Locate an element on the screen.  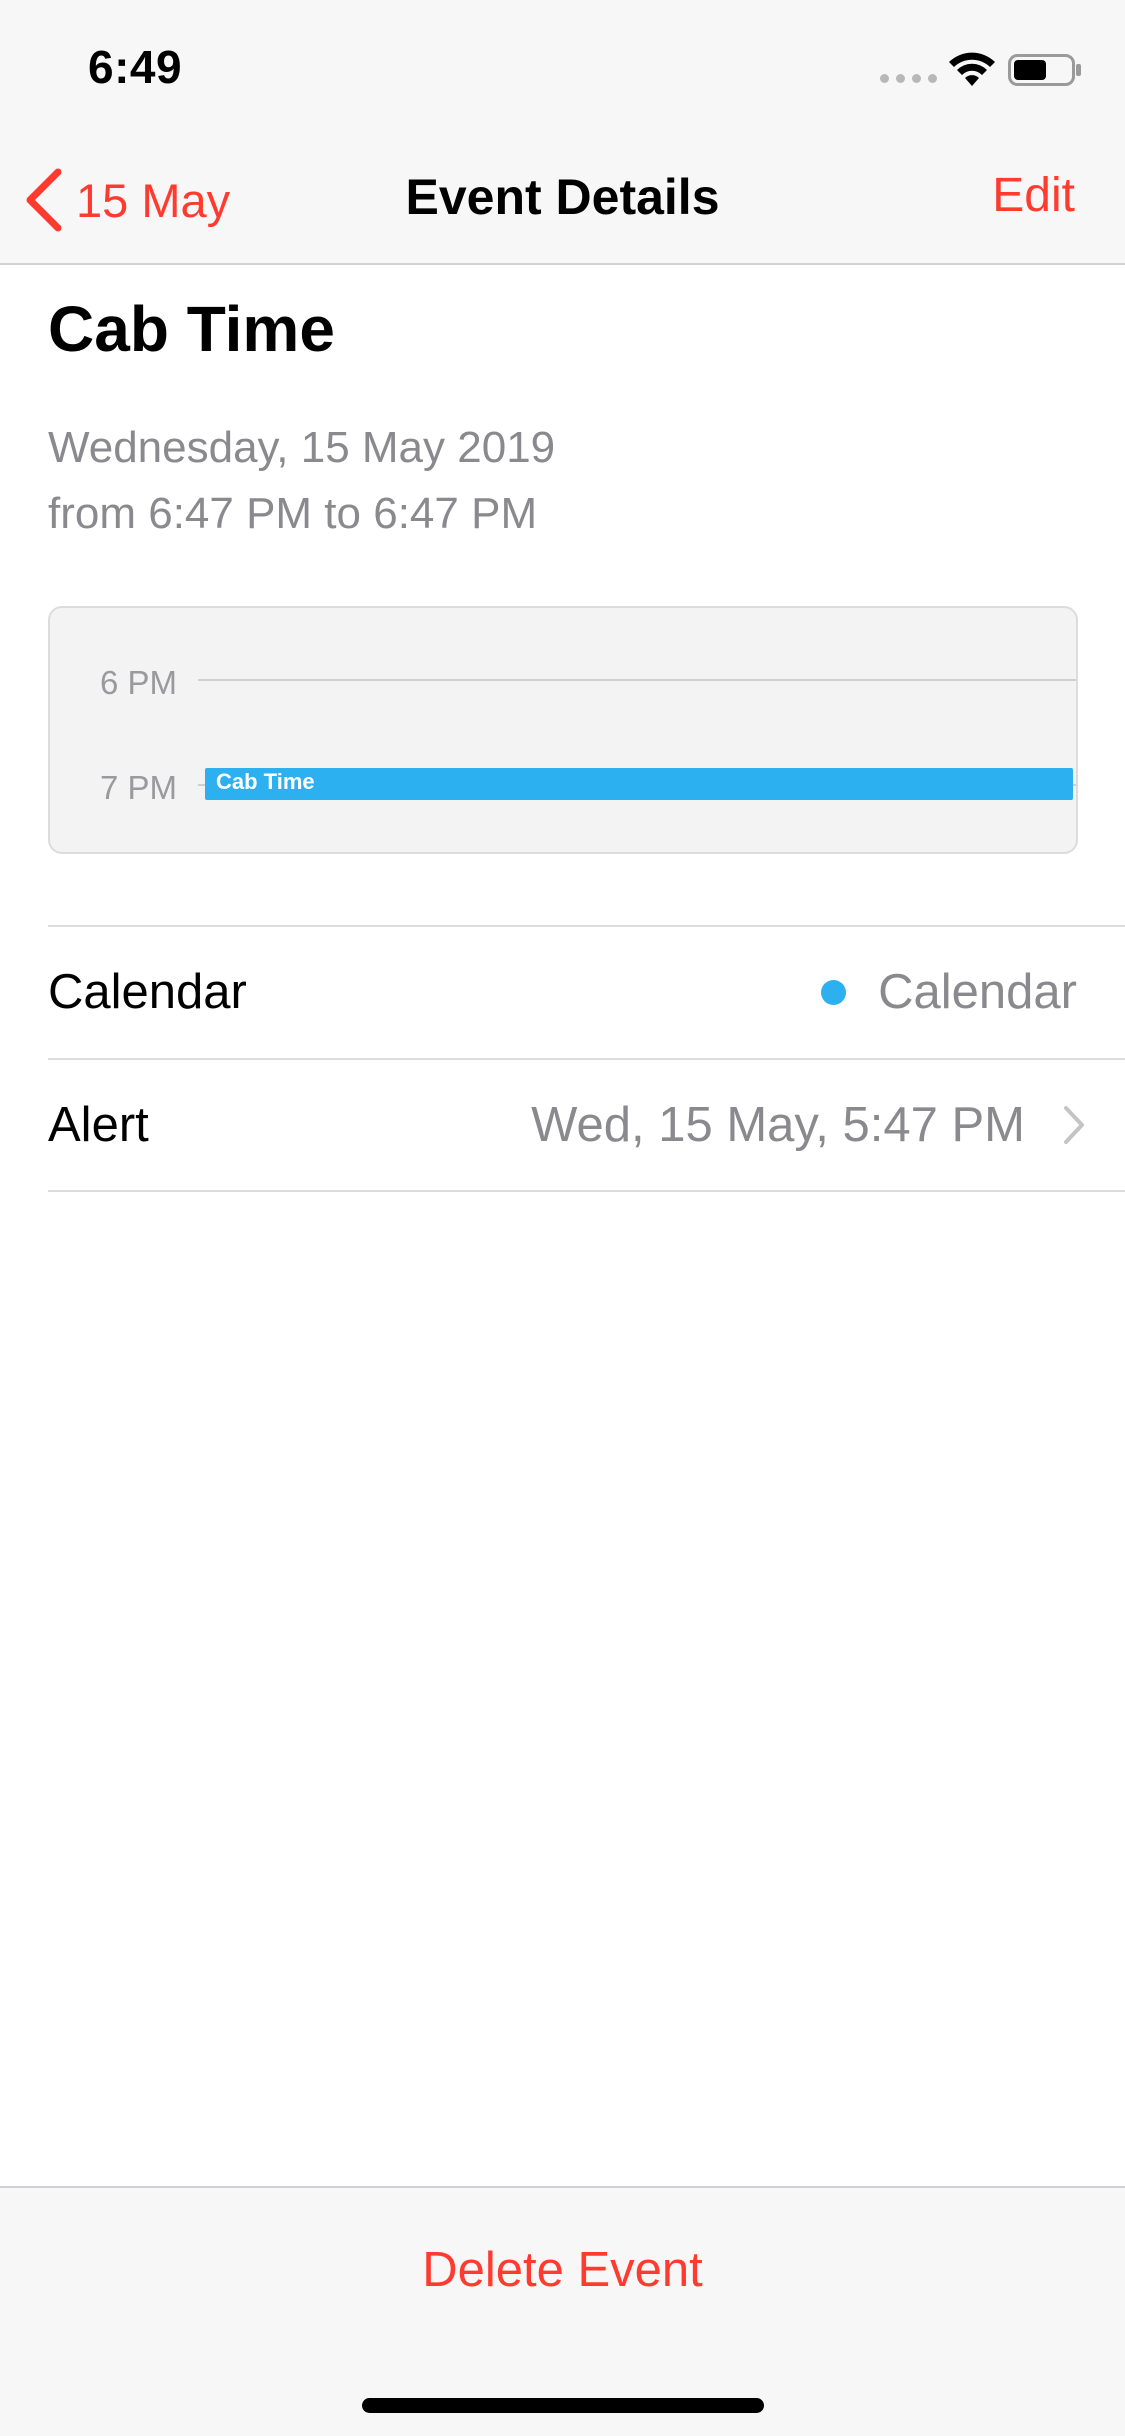
calendar-name: Calendar is located at coordinates (977, 992).